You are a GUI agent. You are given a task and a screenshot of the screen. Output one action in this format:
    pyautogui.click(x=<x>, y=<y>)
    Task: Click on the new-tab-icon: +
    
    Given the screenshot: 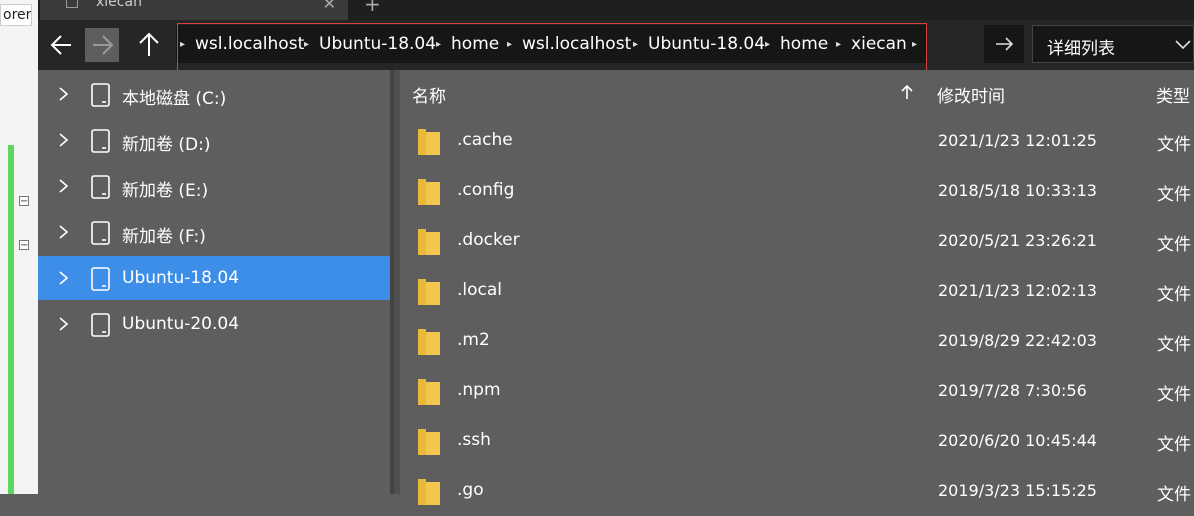 What is the action you would take?
    pyautogui.click(x=372, y=8)
    